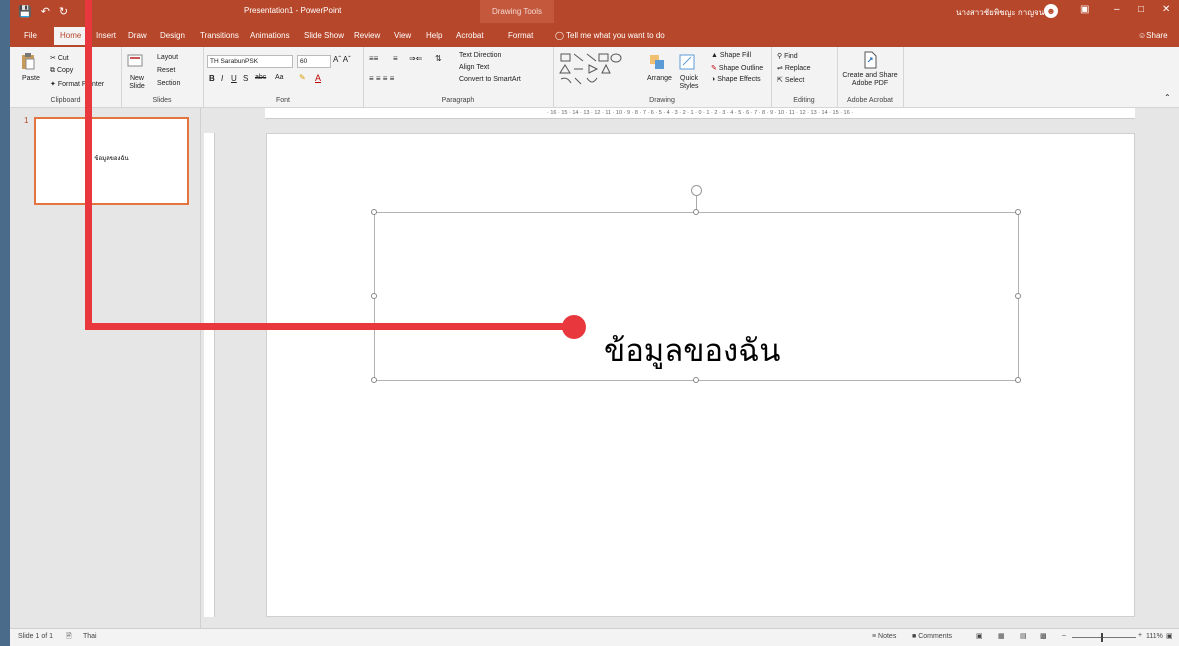 This screenshot has height=646, width=1179. I want to click on format-painter-button: ✦ Format Painter, so click(77, 84).